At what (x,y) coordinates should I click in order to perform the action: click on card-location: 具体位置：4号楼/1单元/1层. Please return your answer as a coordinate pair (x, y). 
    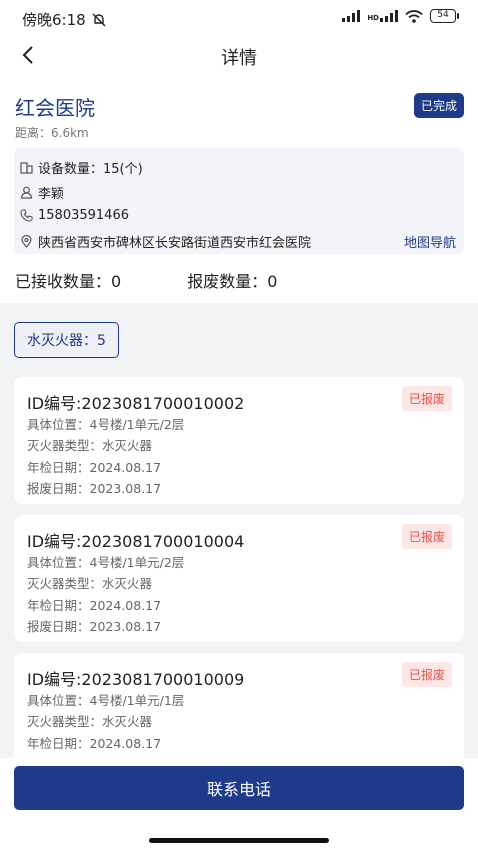
    Looking at the image, I should click on (106, 700).